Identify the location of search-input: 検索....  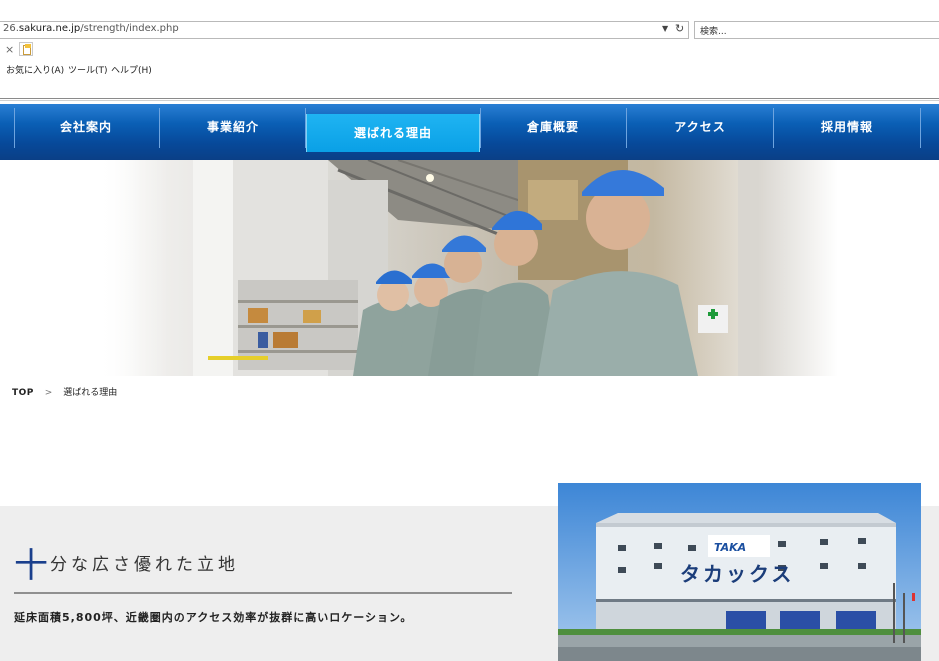
(816, 30).